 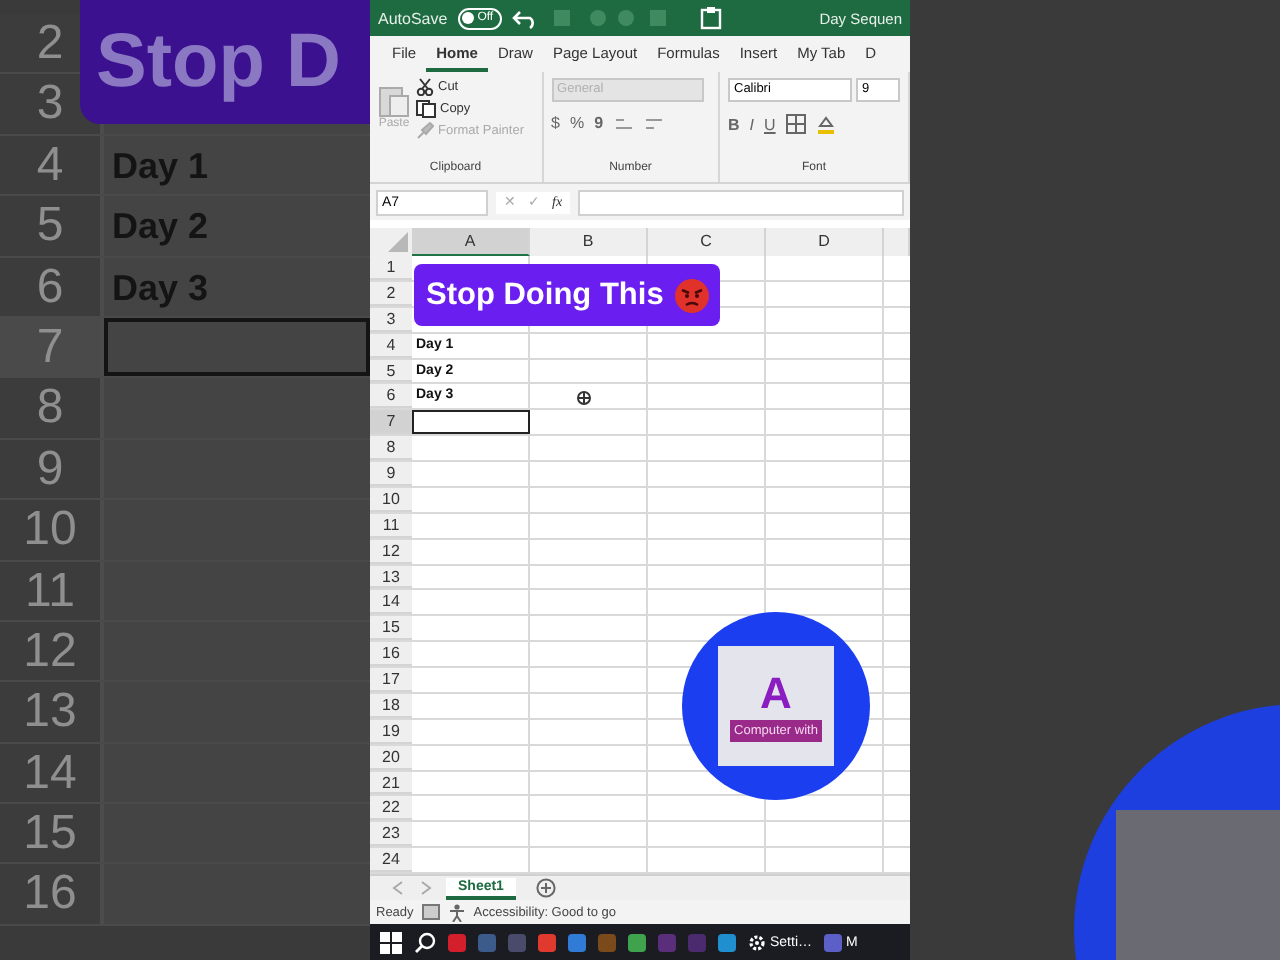 What do you see at coordinates (391, 757) in the screenshot?
I see `row-header: 20` at bounding box center [391, 757].